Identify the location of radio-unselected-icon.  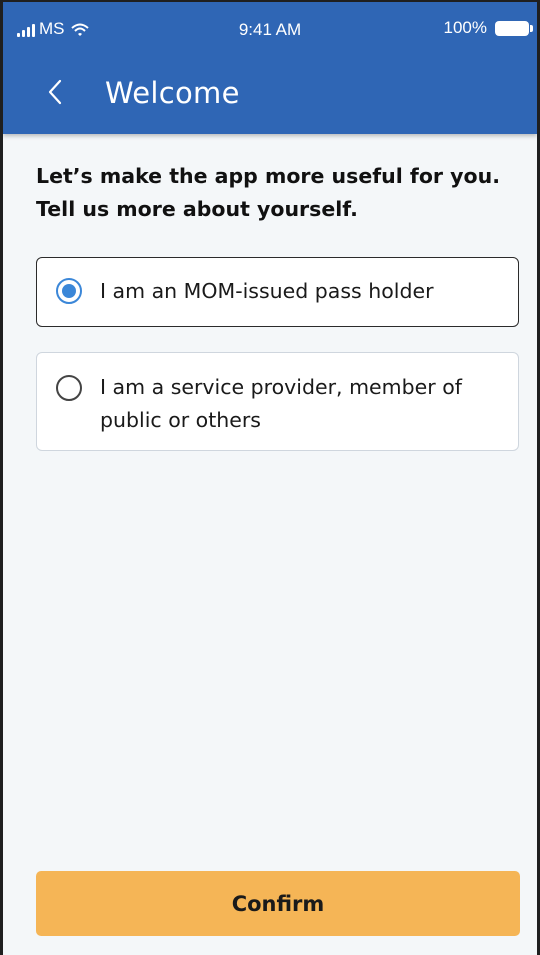
(69, 388).